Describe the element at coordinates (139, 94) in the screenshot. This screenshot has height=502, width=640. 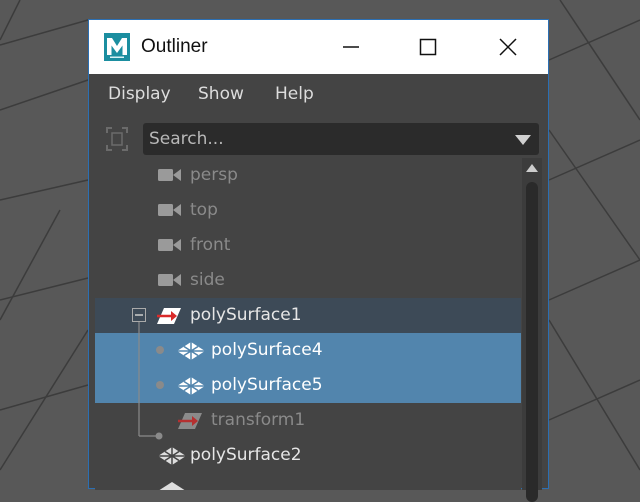
I see `menu-display: Display` at that location.